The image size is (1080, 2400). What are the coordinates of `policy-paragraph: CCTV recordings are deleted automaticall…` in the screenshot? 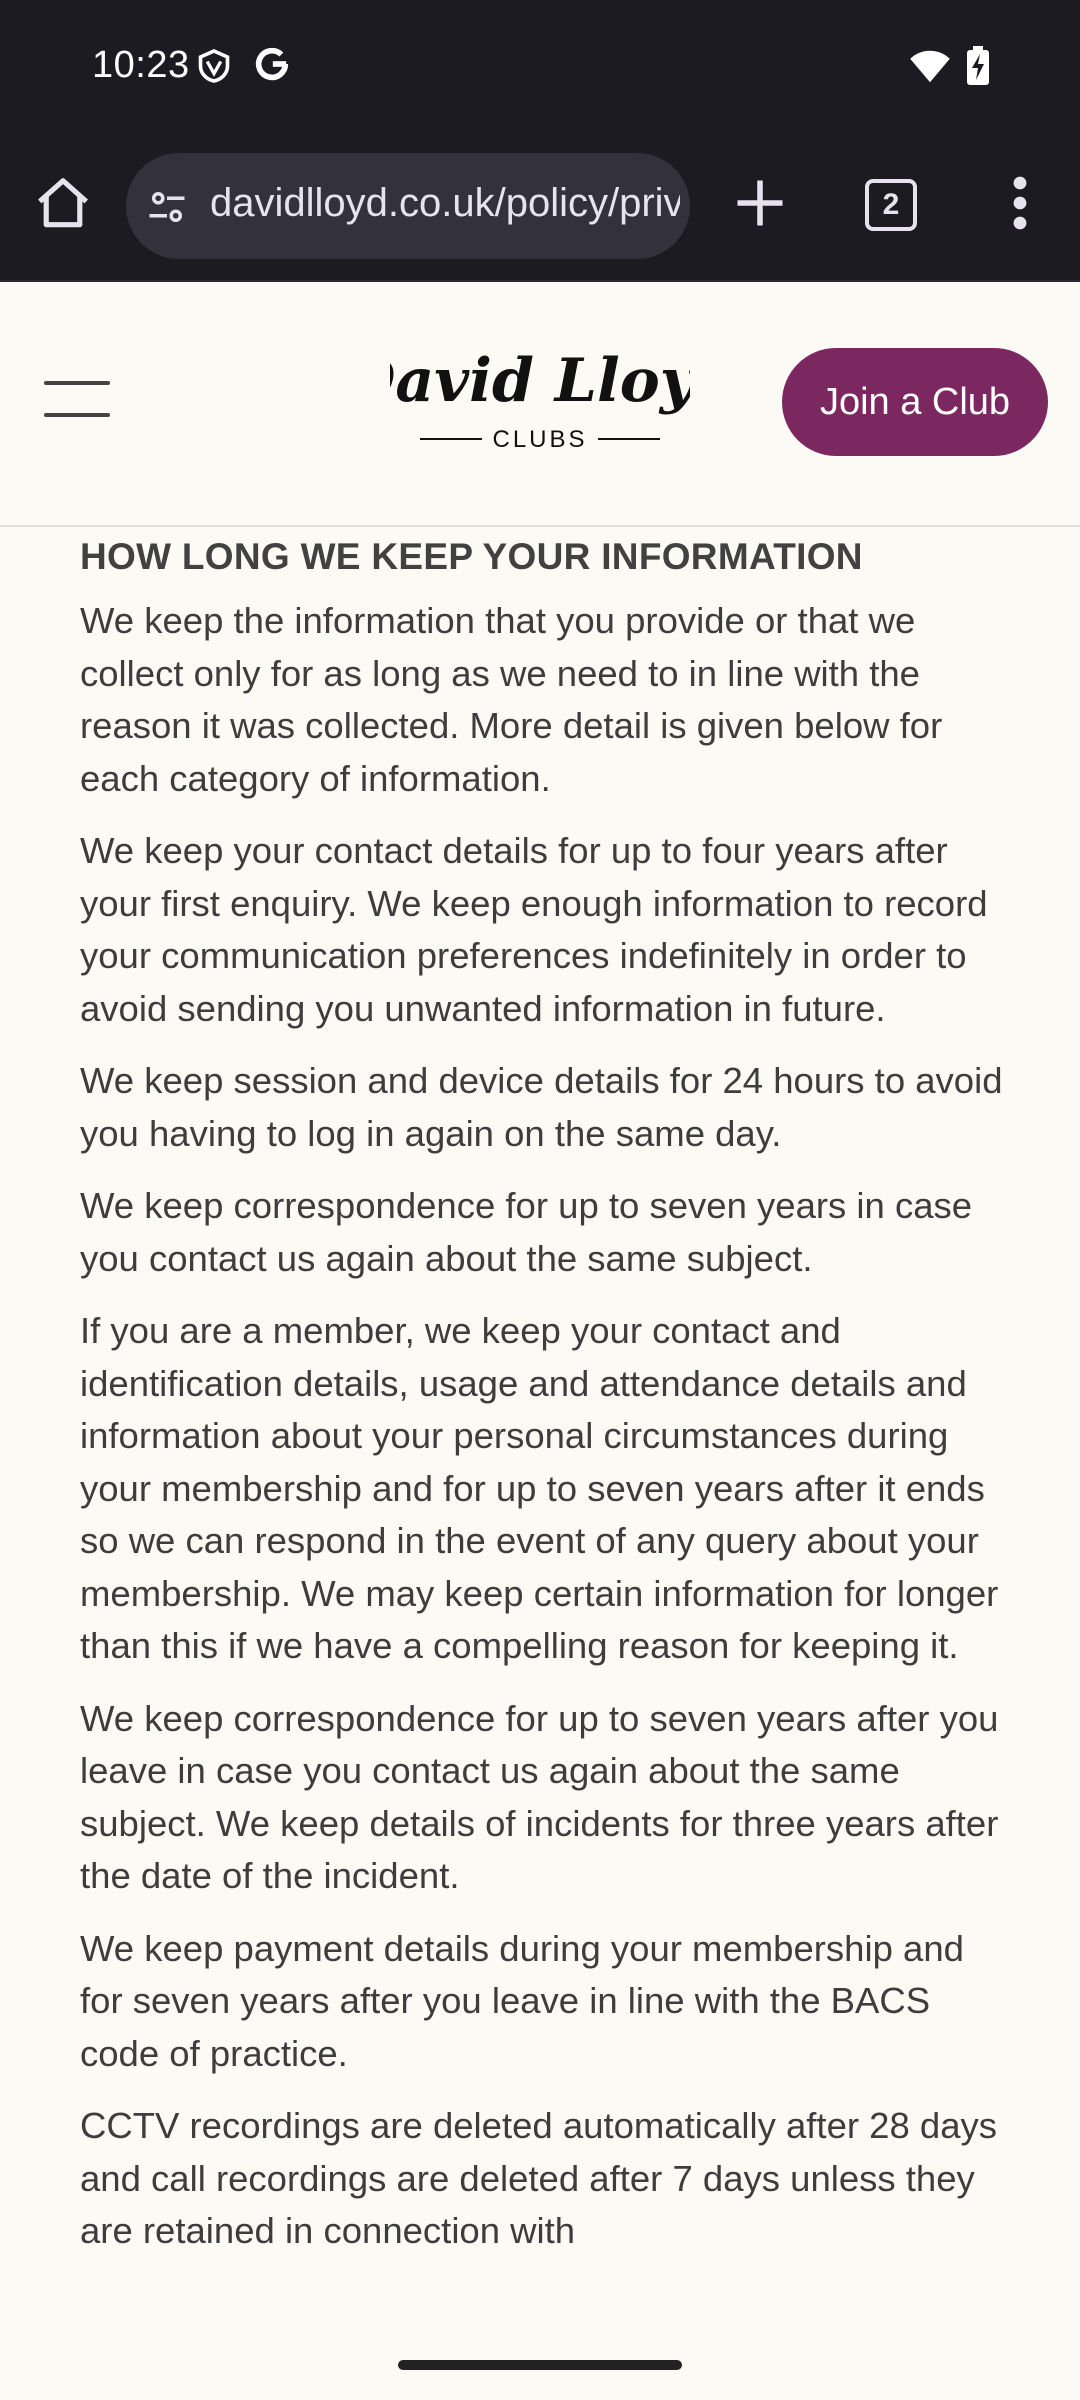 It's located at (539, 2178).